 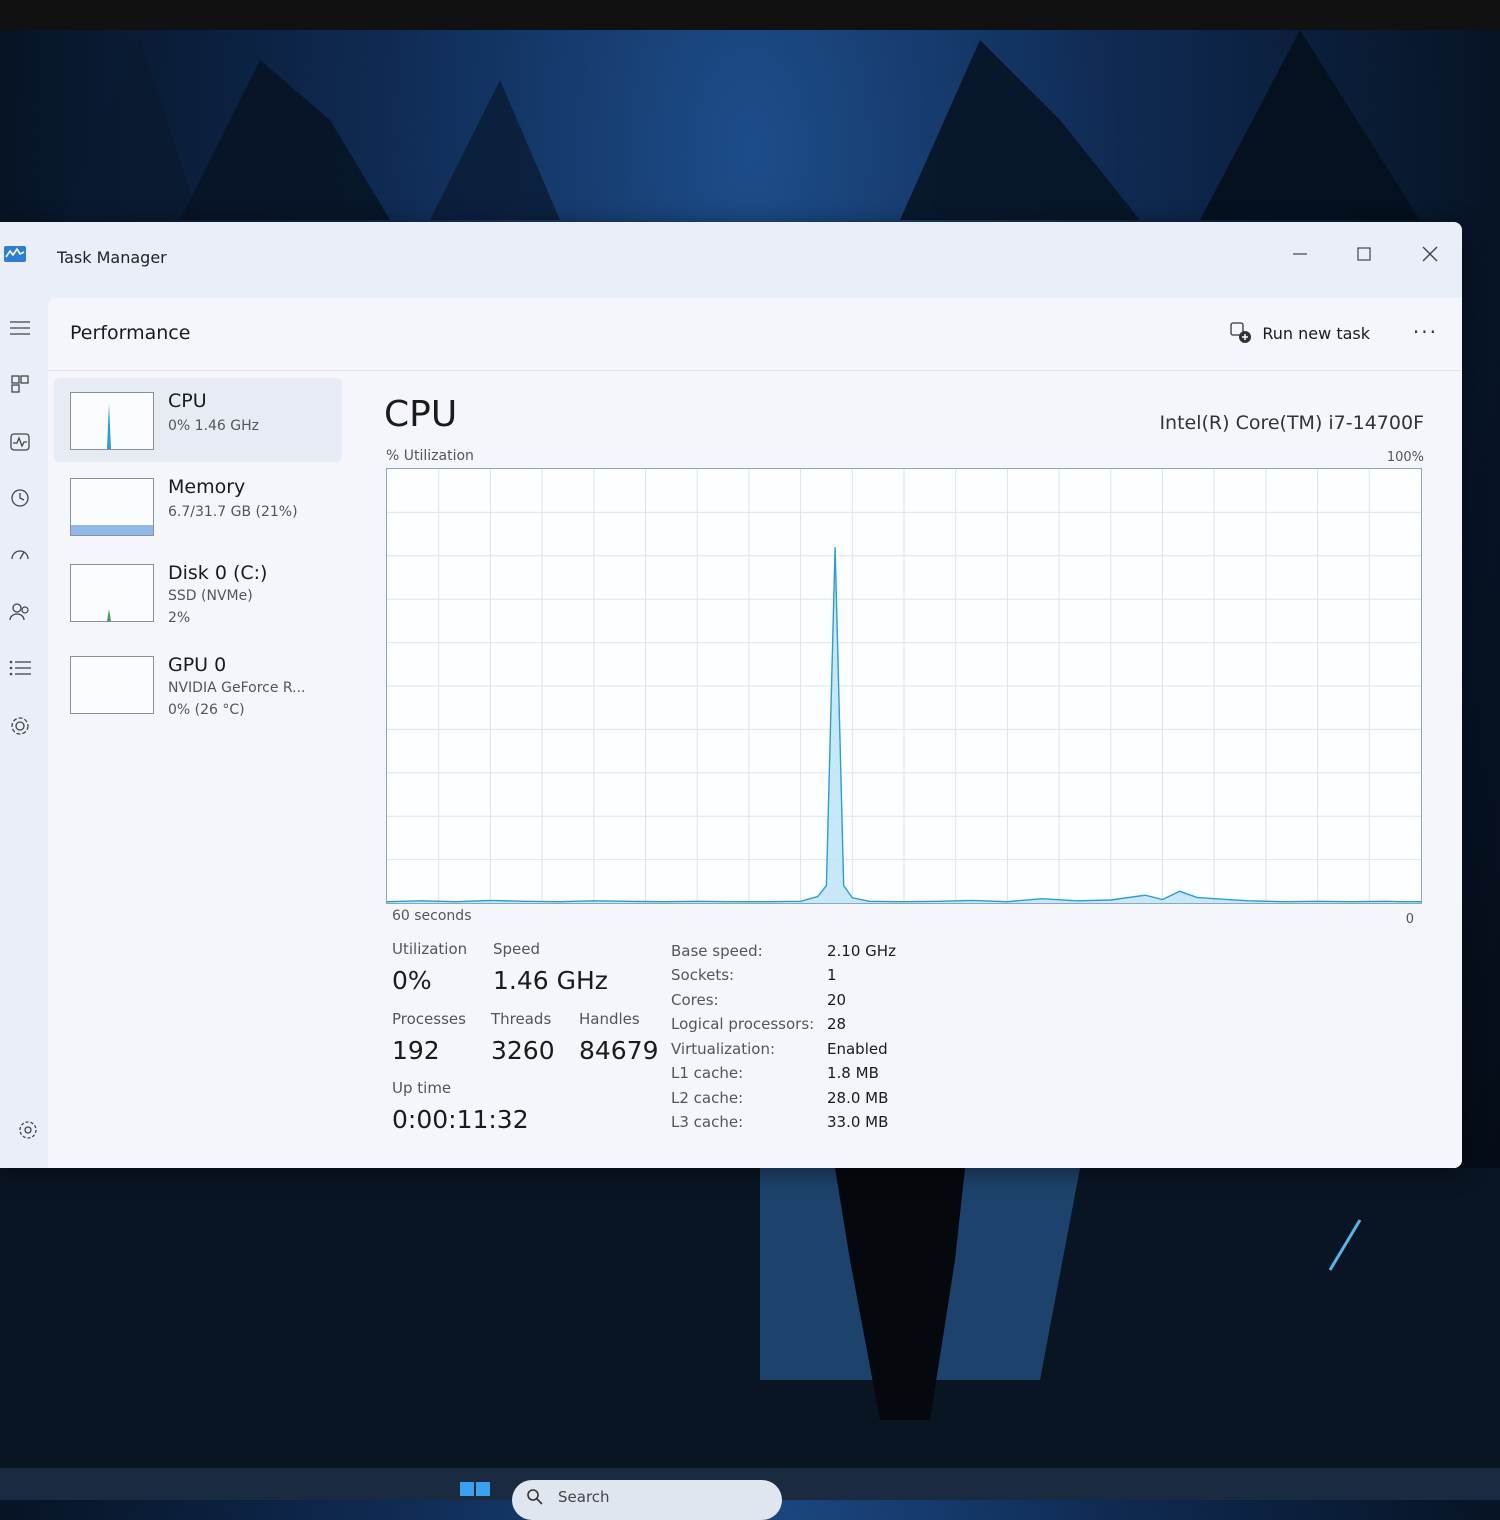 I want to click on close-button, so click(x=1430, y=254).